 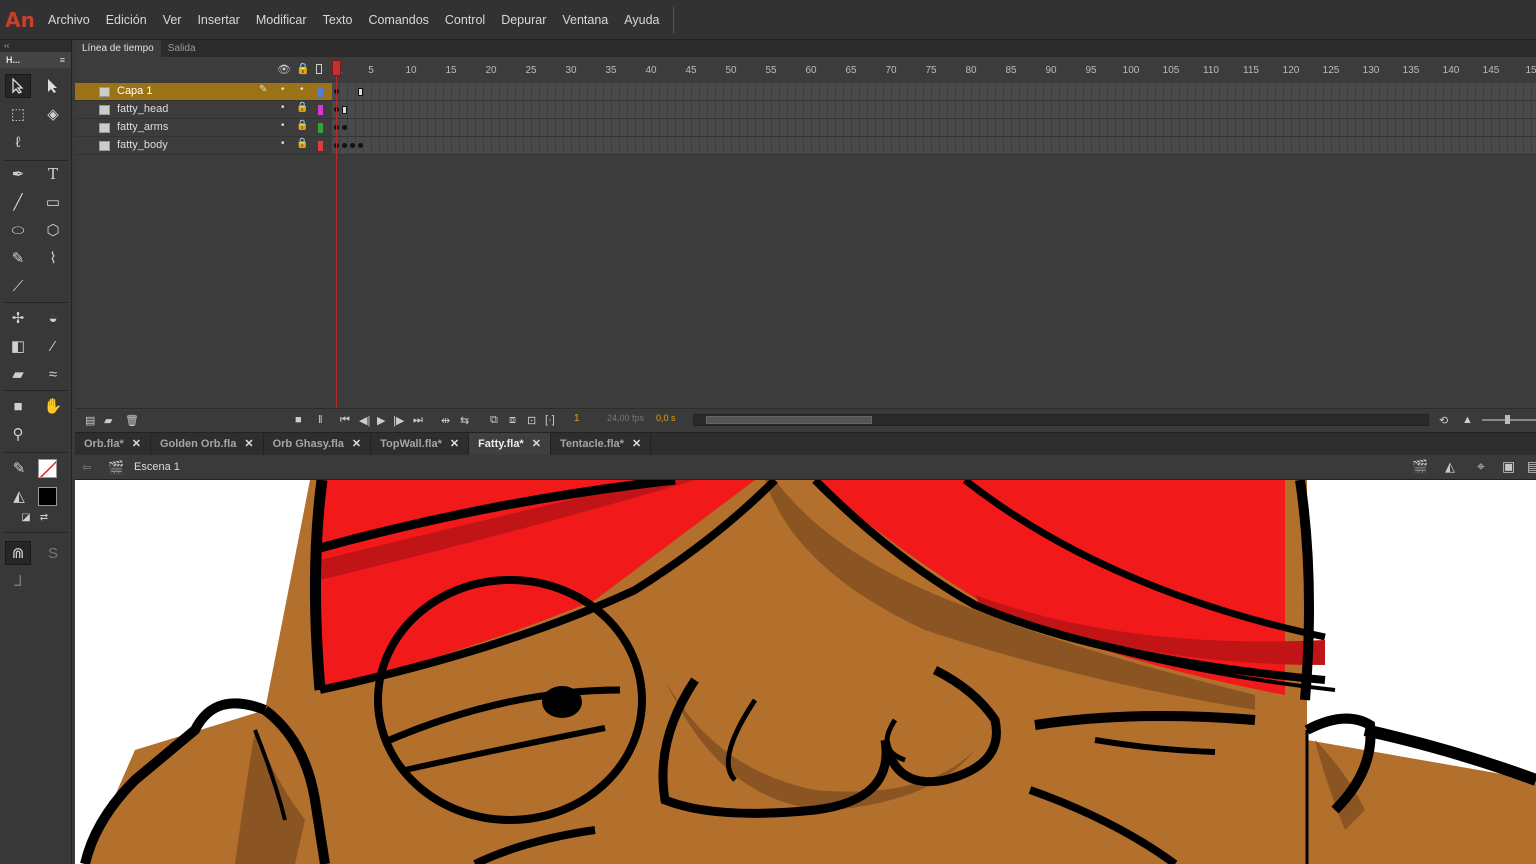 I want to click on layer-name: Capa 1, so click(x=134, y=91).